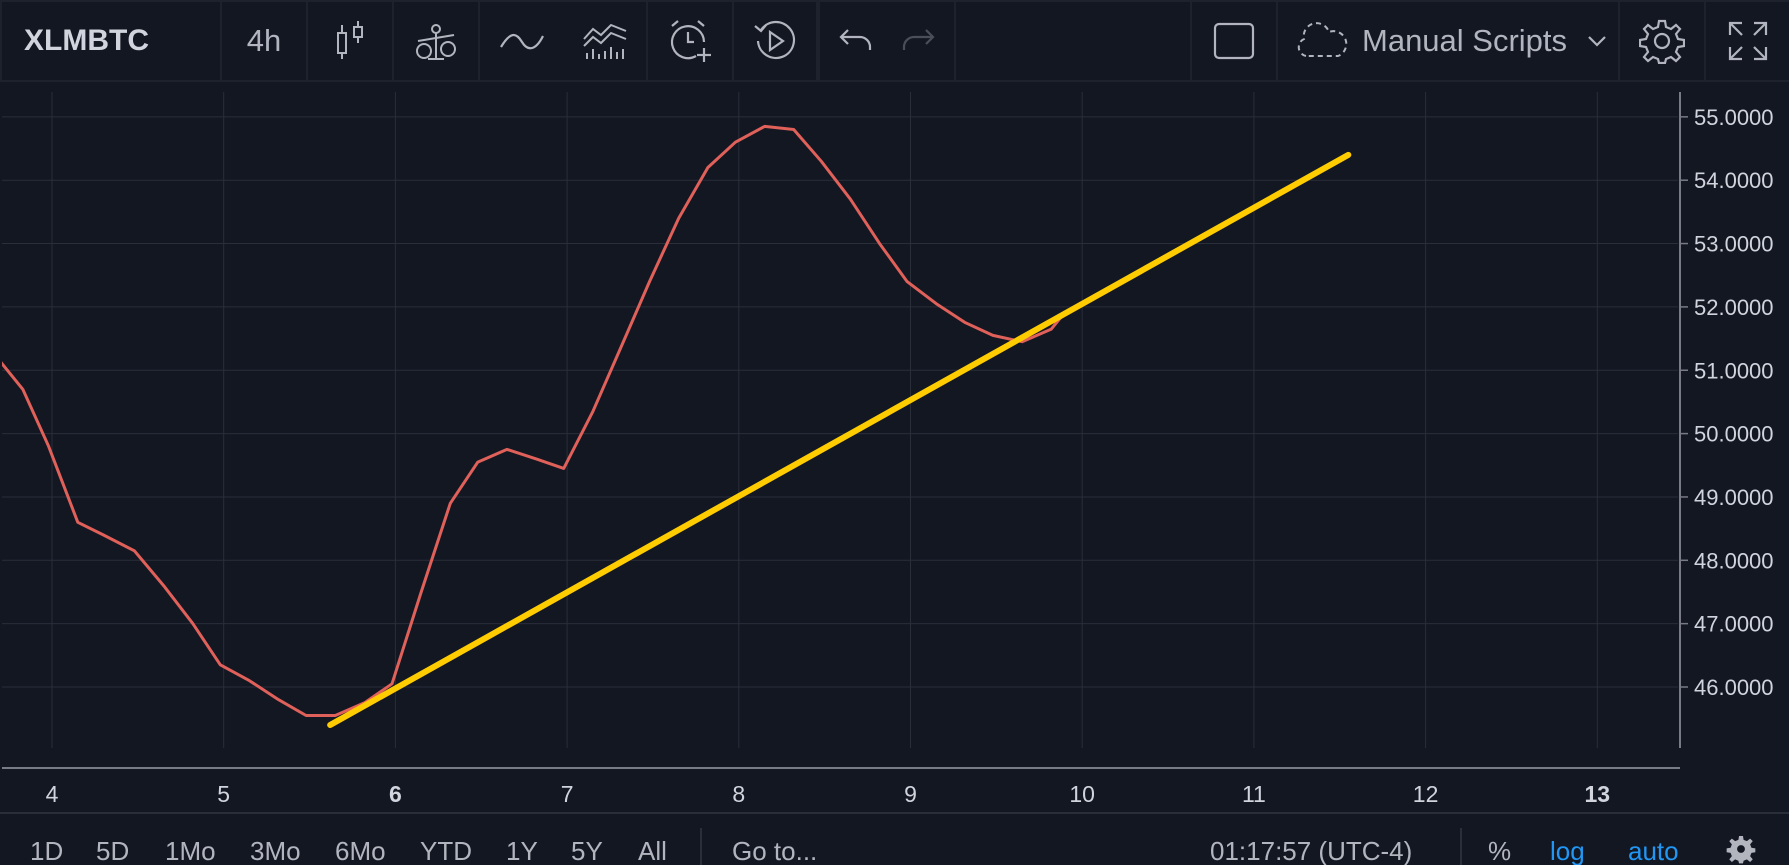  I want to click on top-toolbar: XLMBTC 4h Manual Scripts, so click(894, 41).